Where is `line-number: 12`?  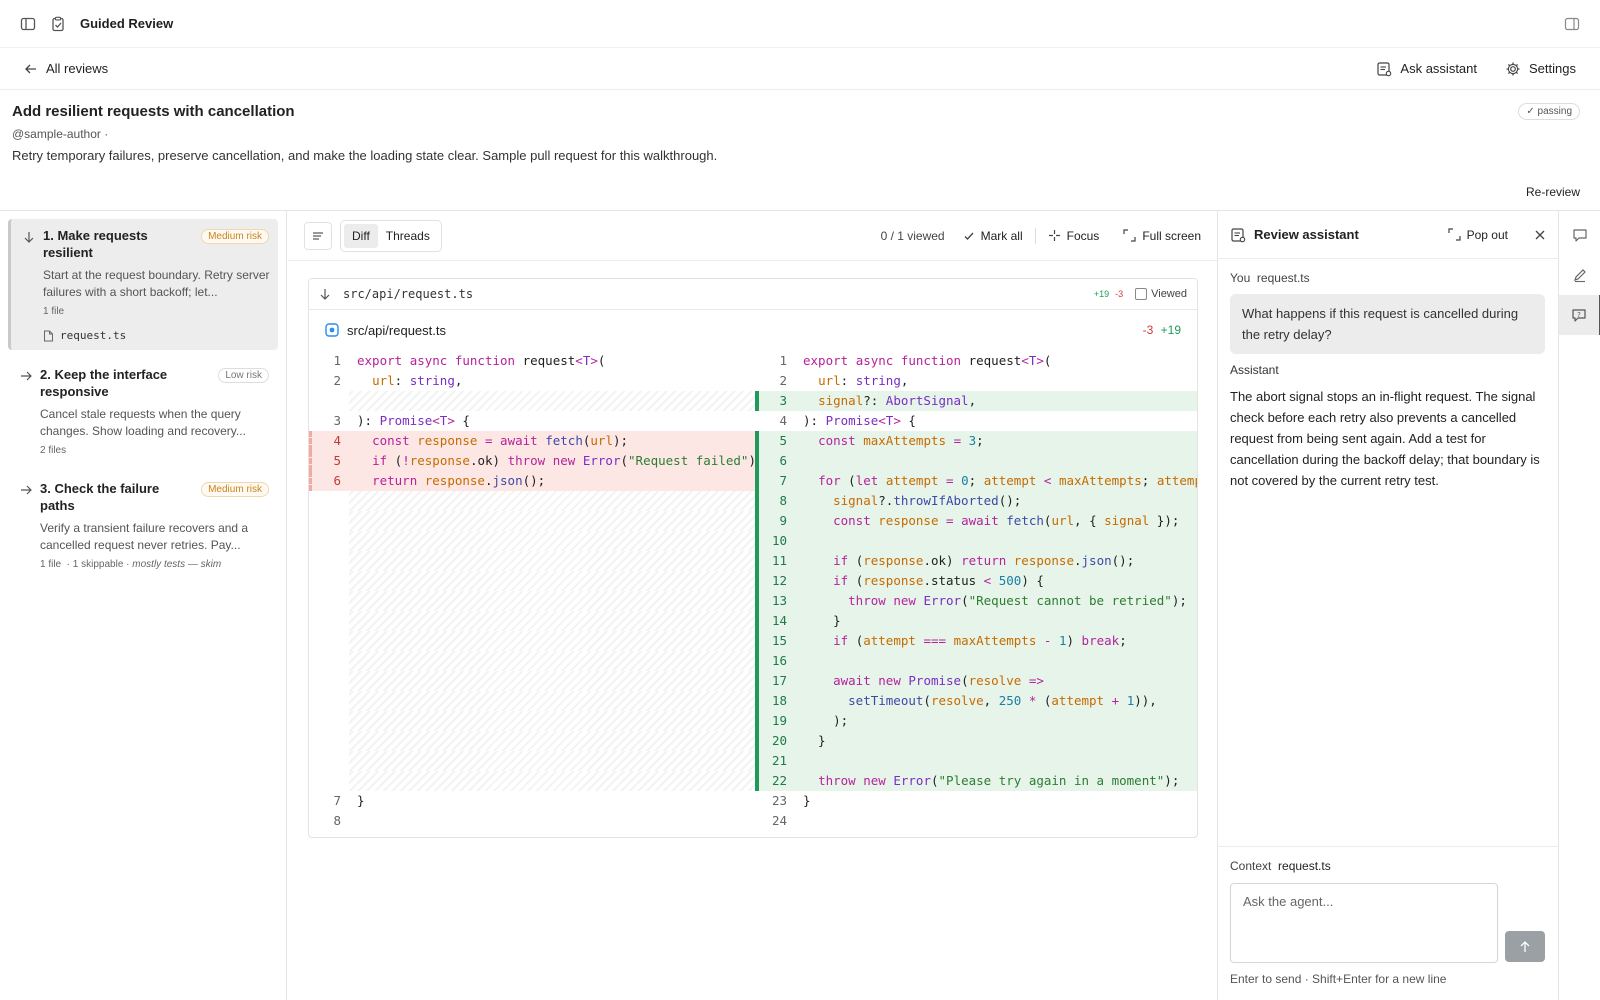 line-number: 12 is located at coordinates (775, 581).